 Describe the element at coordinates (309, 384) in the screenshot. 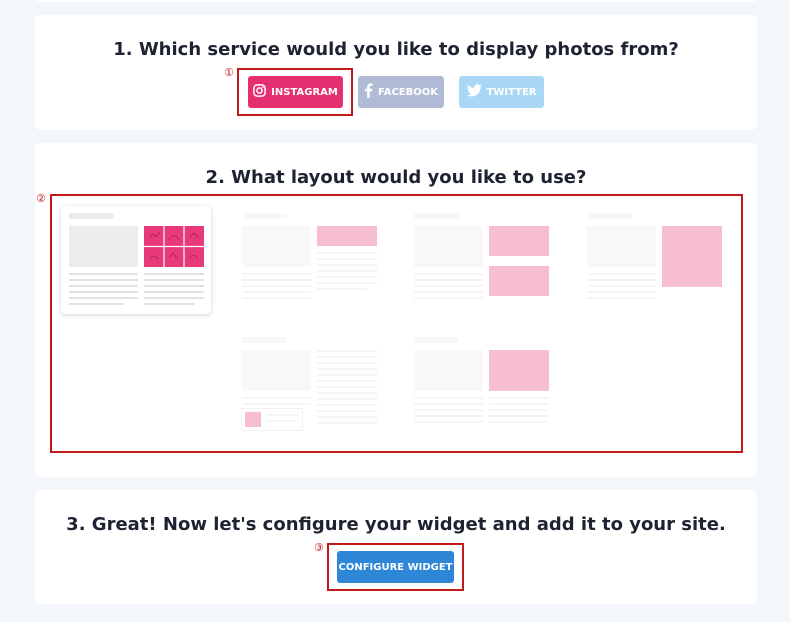

I see `layout-option-popup-card` at that location.